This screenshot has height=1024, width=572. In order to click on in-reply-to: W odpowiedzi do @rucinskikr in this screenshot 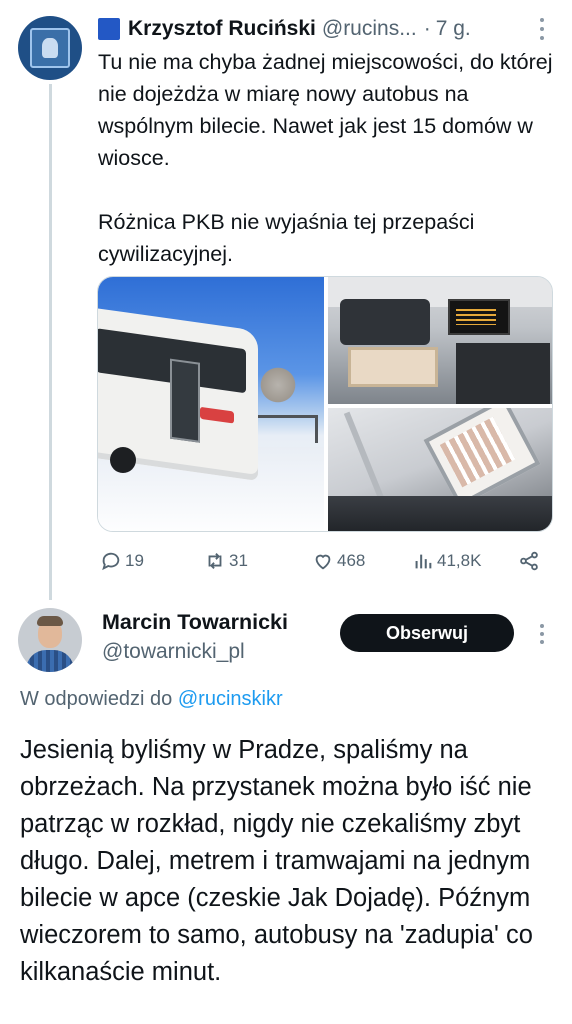, I will do `click(151, 699)`.